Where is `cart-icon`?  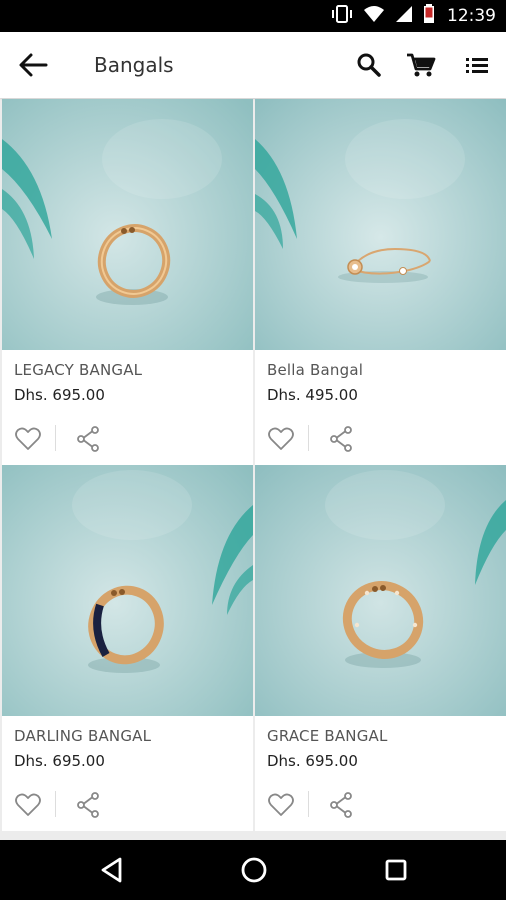
cart-icon is located at coordinates (421, 65).